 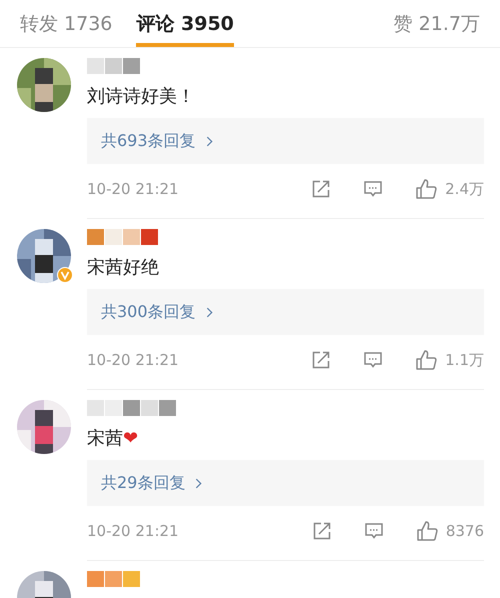 I want to click on likes-tab: 赞 21.7万, so click(x=437, y=23).